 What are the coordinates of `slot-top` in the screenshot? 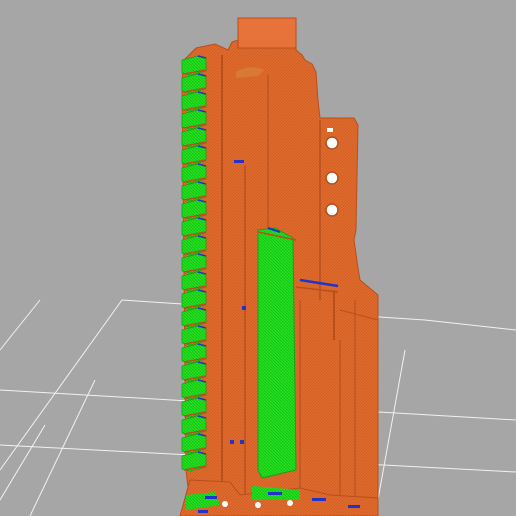 It's located at (330, 130).